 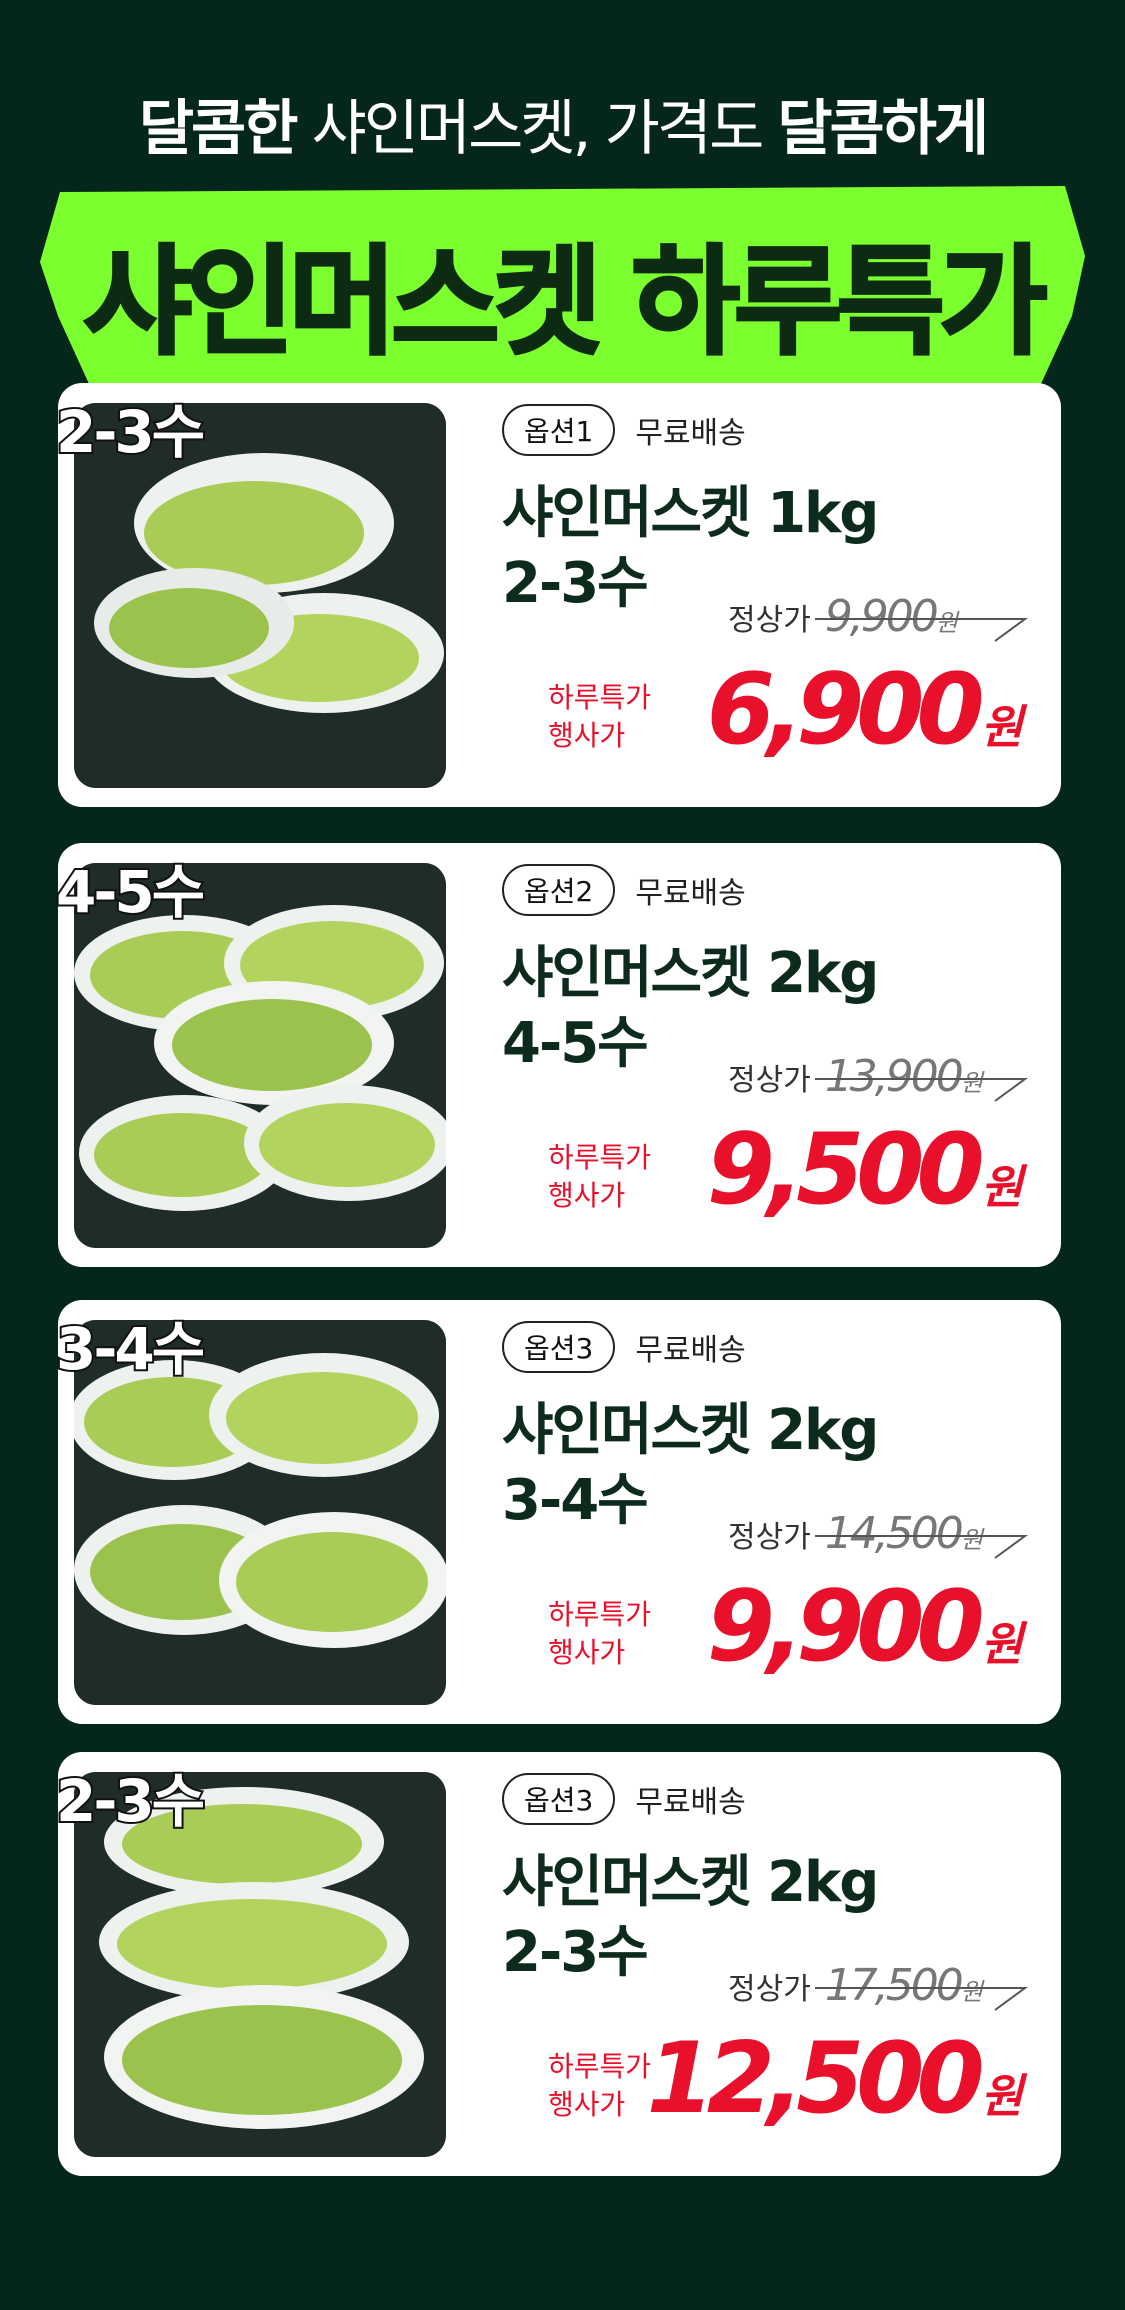 I want to click on original-price: 14,500원, so click(x=921, y=1533).